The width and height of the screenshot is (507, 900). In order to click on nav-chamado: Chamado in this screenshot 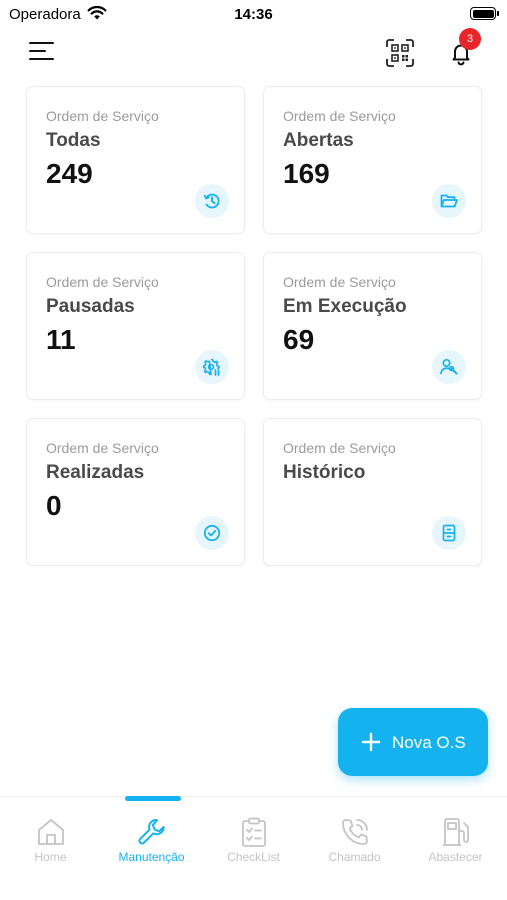, I will do `click(354, 837)`.